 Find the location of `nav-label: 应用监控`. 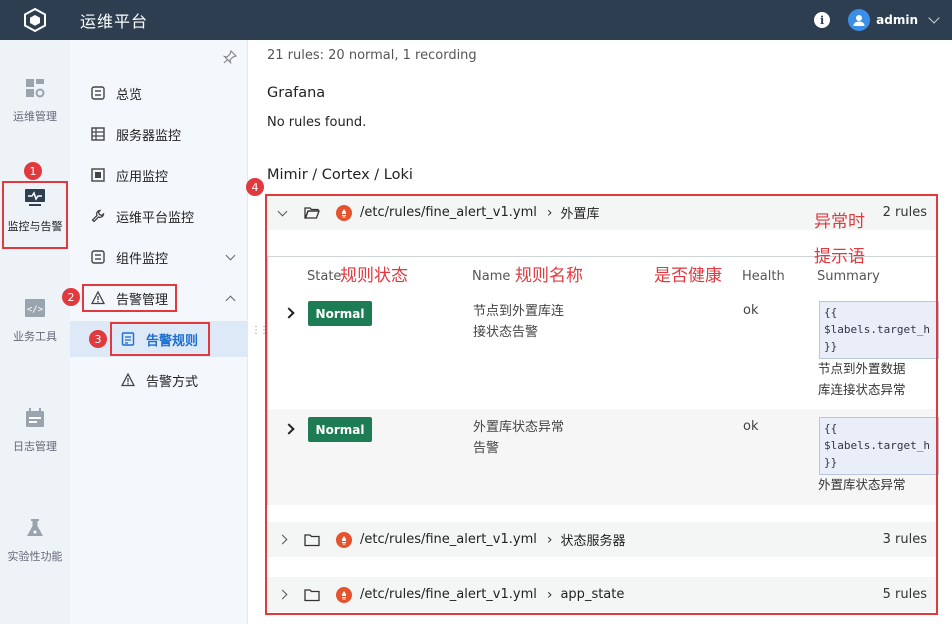

nav-label: 应用监控 is located at coordinates (142, 177).